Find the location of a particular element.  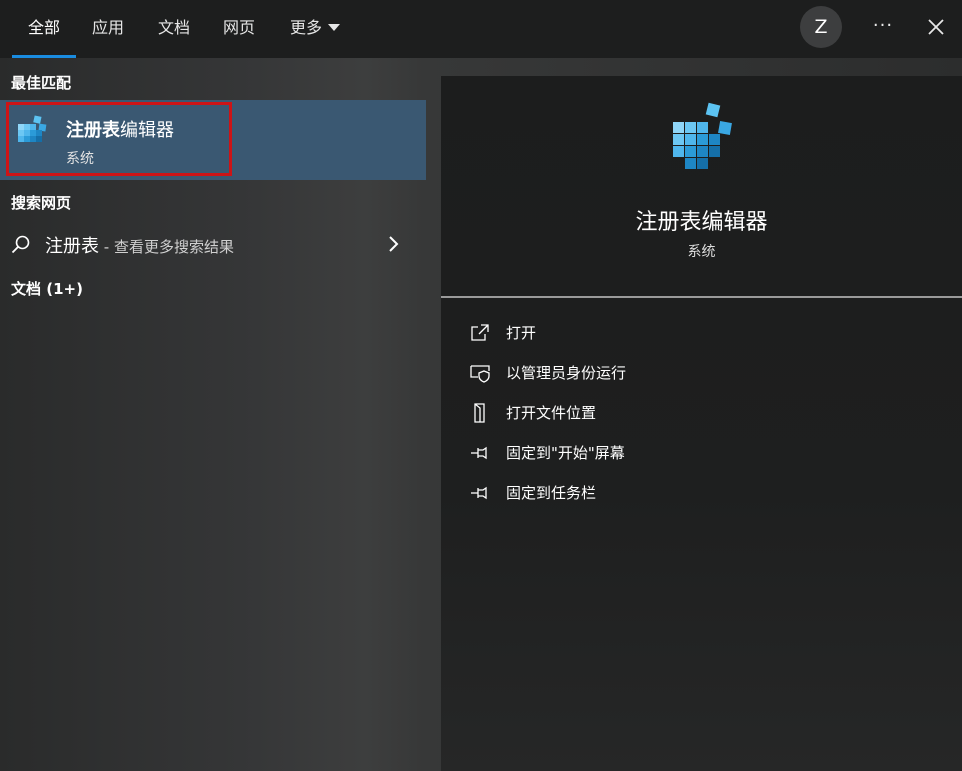

action-pin-to-taskbar-label: 固定到任务栏 is located at coordinates (551, 493).